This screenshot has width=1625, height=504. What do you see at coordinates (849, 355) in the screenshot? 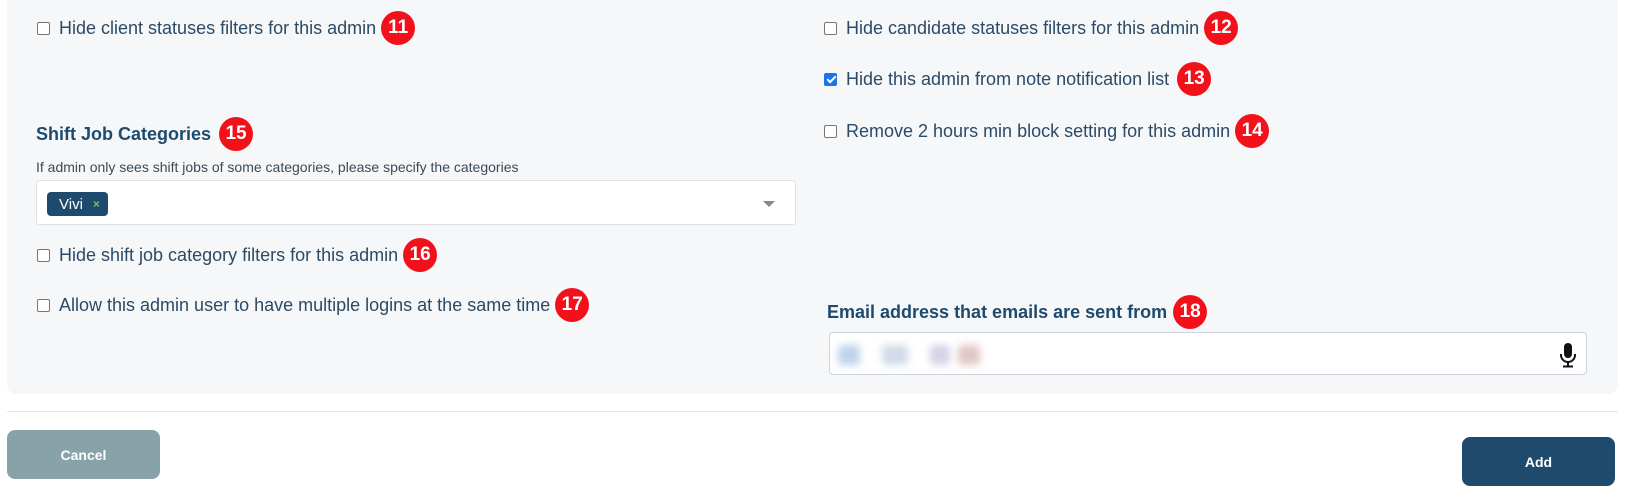
I see `redacted-email-value` at bounding box center [849, 355].